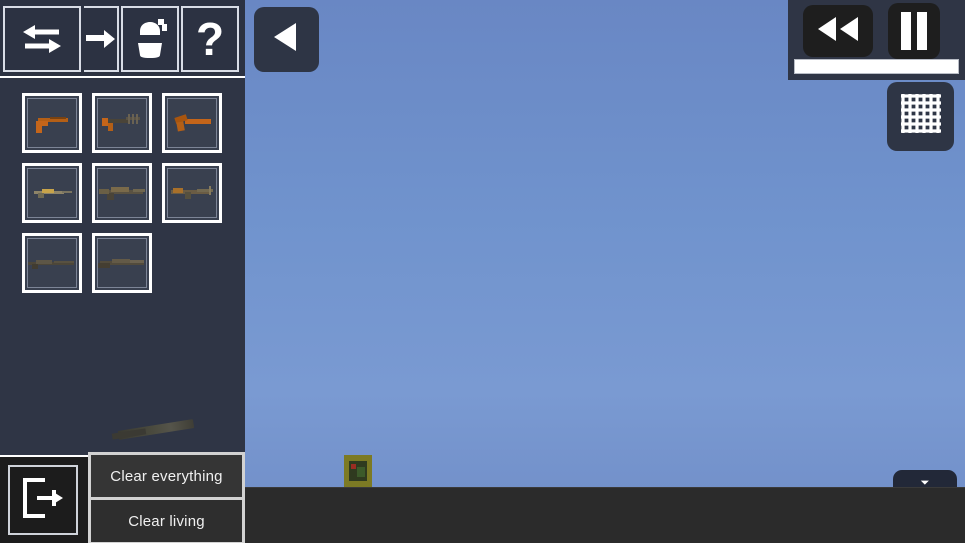  What do you see at coordinates (906, 31) in the screenshot?
I see `pause-bars-icon` at bounding box center [906, 31].